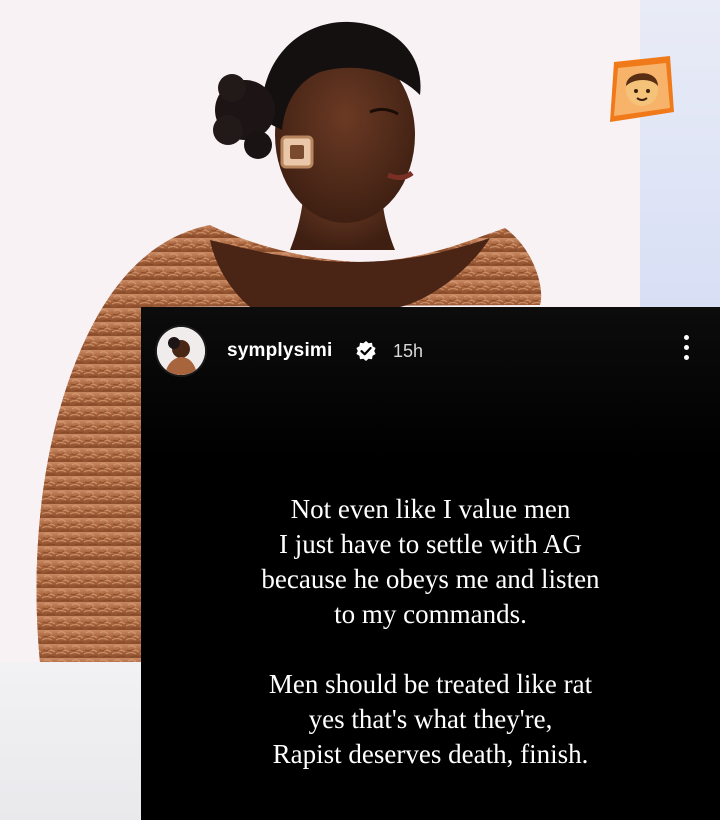  I want to click on avatar, so click(181, 351).